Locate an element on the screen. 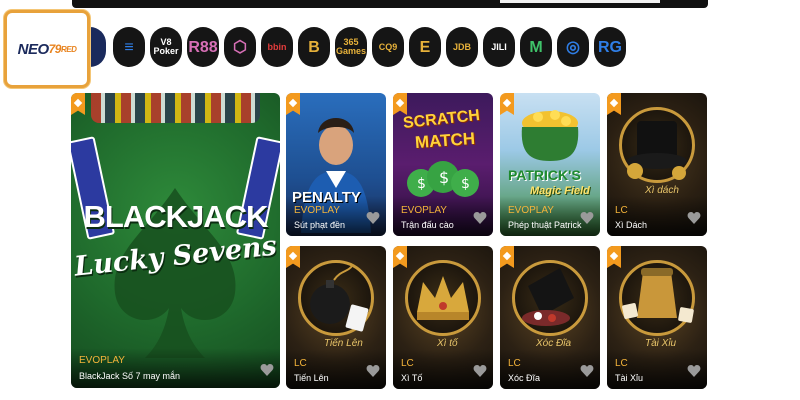  provider-rg-button: RG is located at coordinates (610, 47).